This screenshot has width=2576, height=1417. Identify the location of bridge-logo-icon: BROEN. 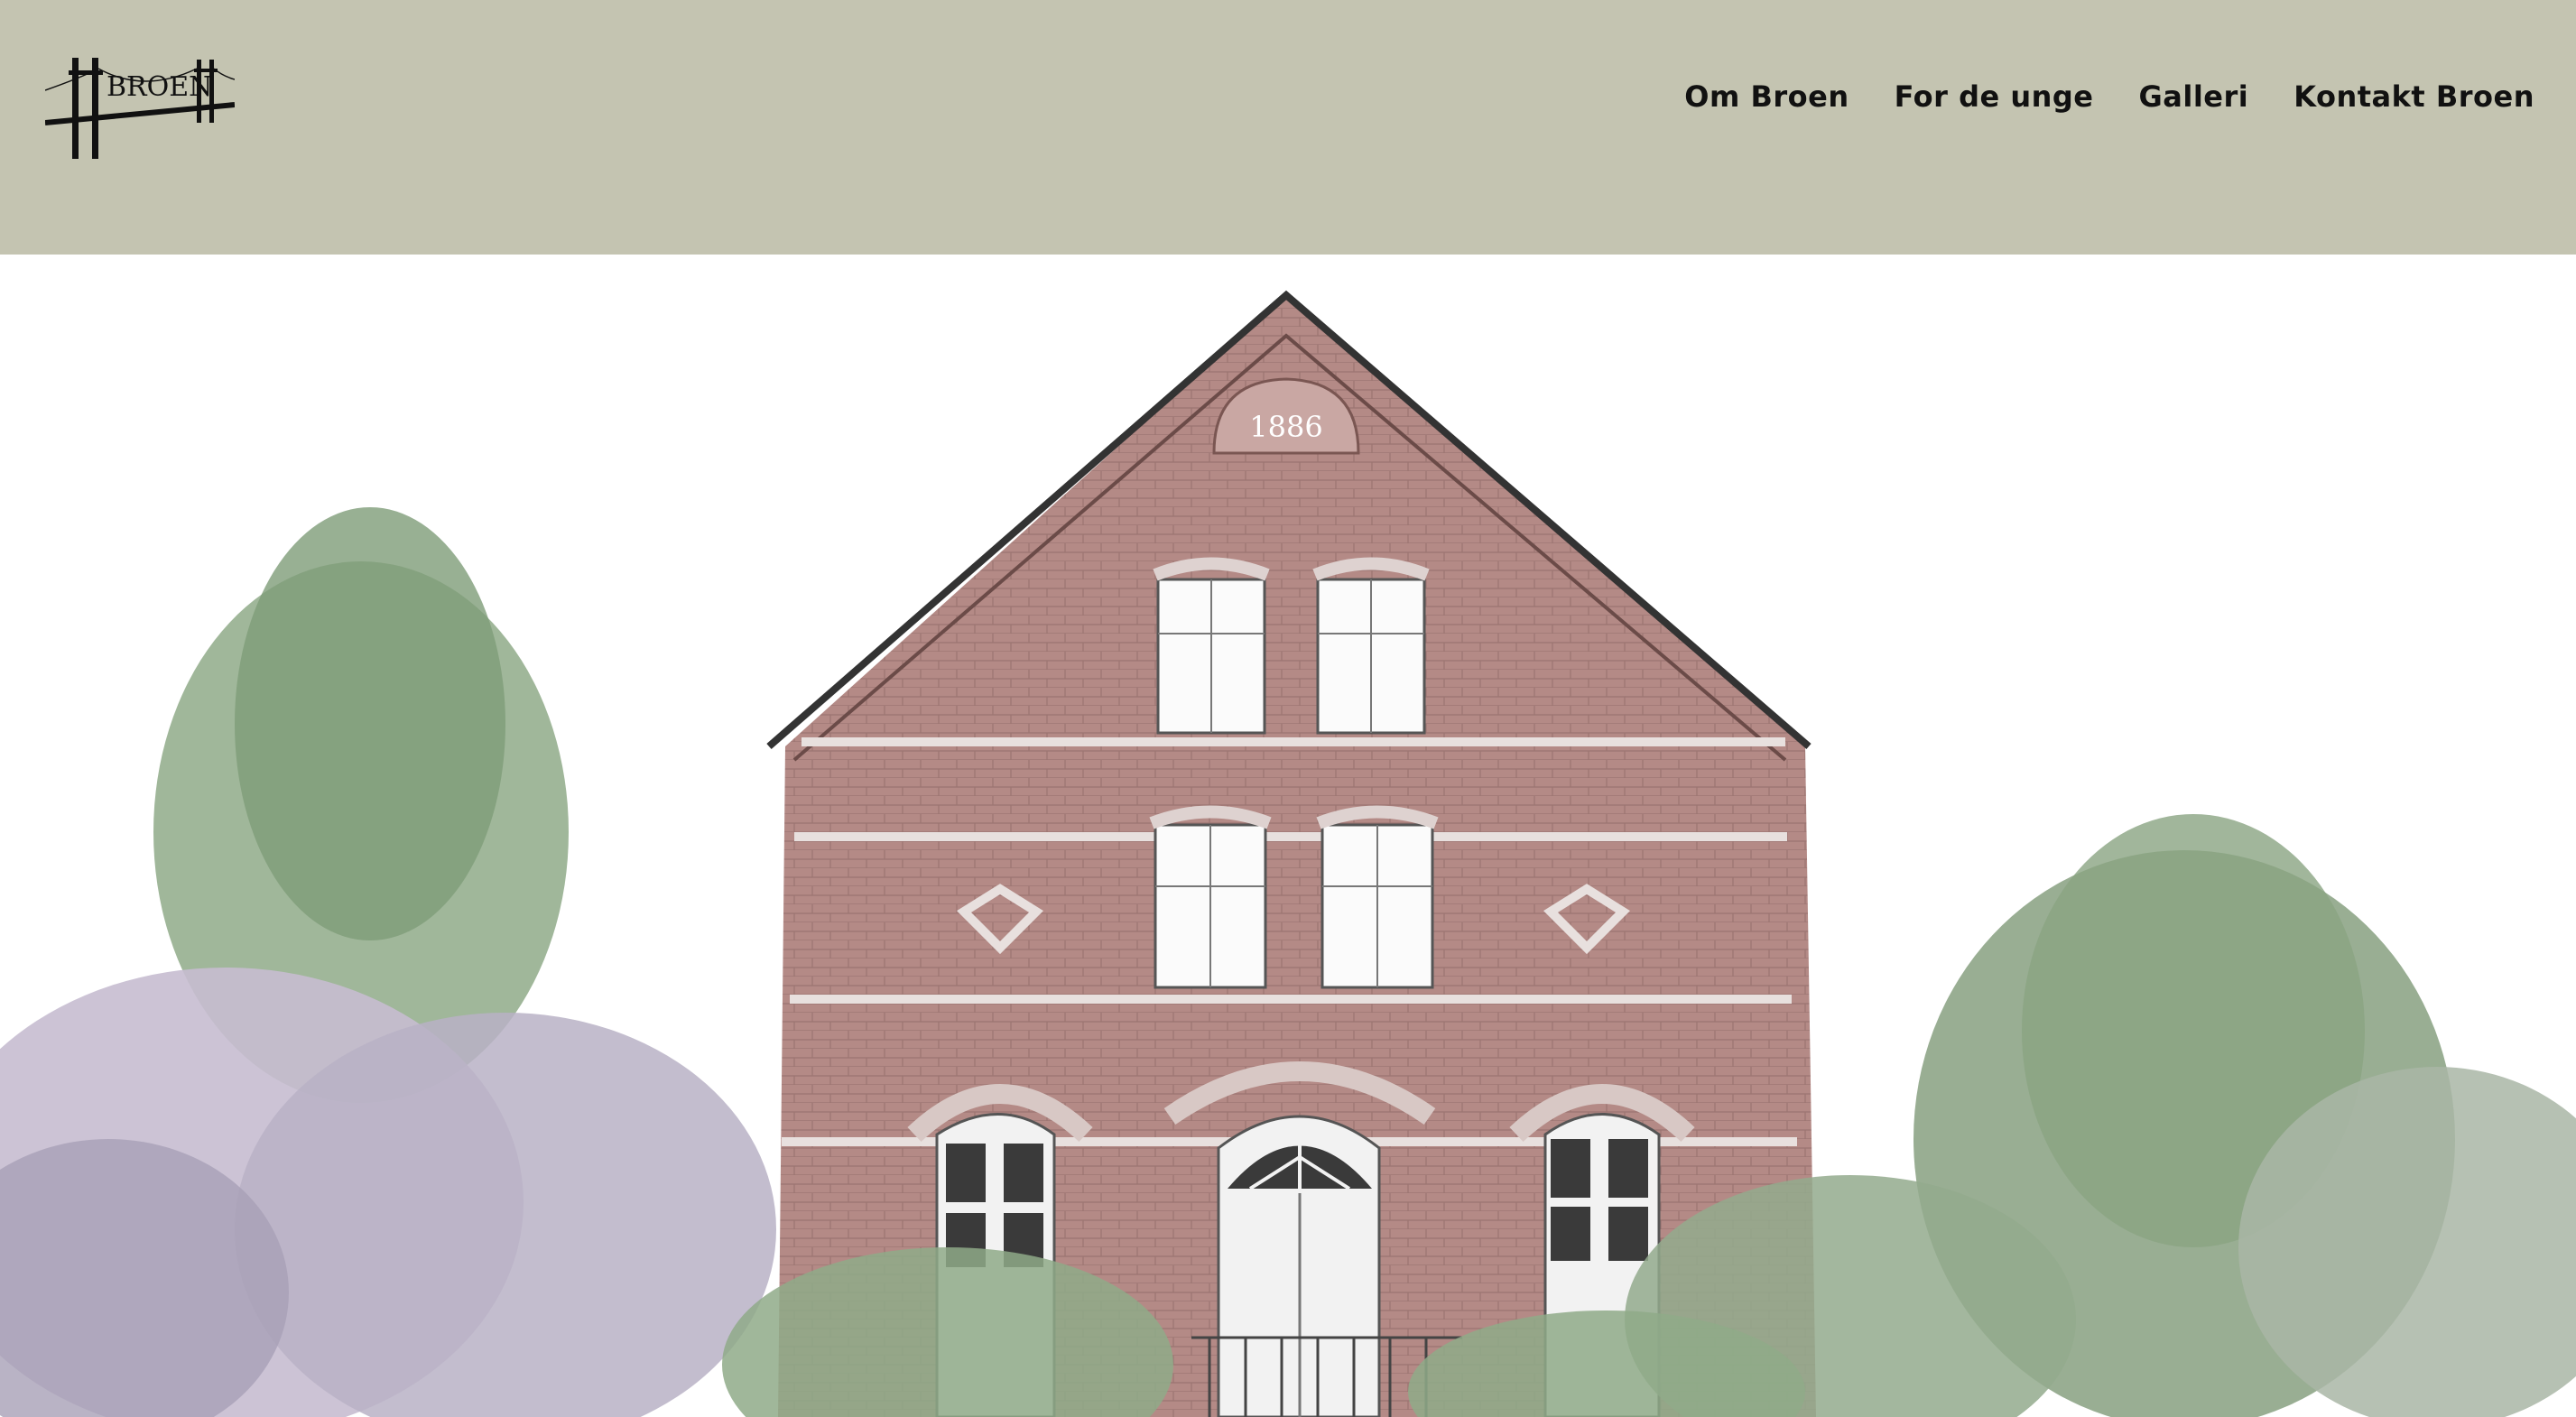
(140, 108).